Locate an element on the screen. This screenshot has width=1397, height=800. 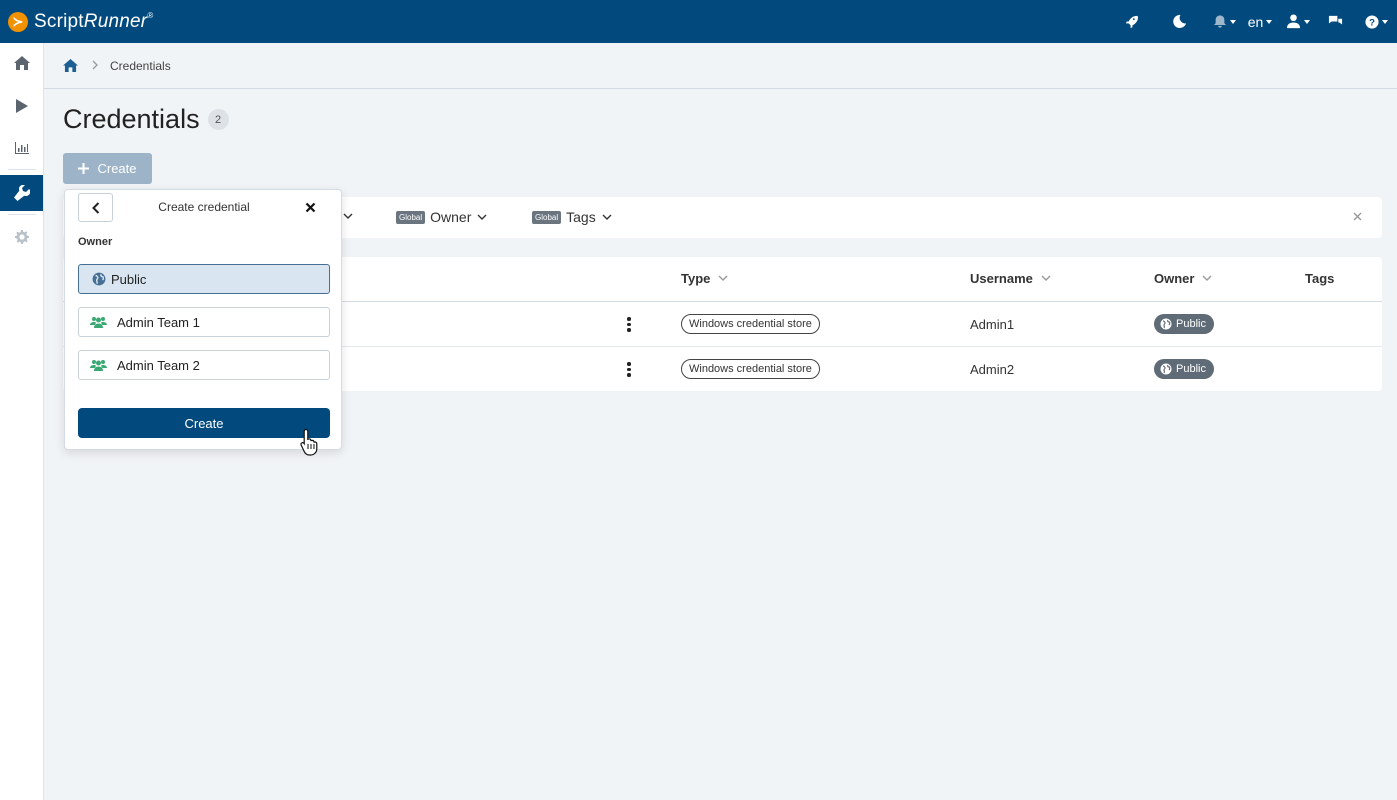
help-button: ? is located at coordinates (1376, 21).